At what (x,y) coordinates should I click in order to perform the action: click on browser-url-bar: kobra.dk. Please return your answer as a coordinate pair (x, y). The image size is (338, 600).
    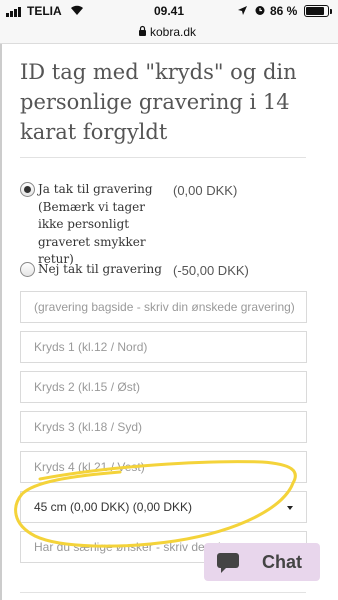
    Looking at the image, I should click on (169, 33).